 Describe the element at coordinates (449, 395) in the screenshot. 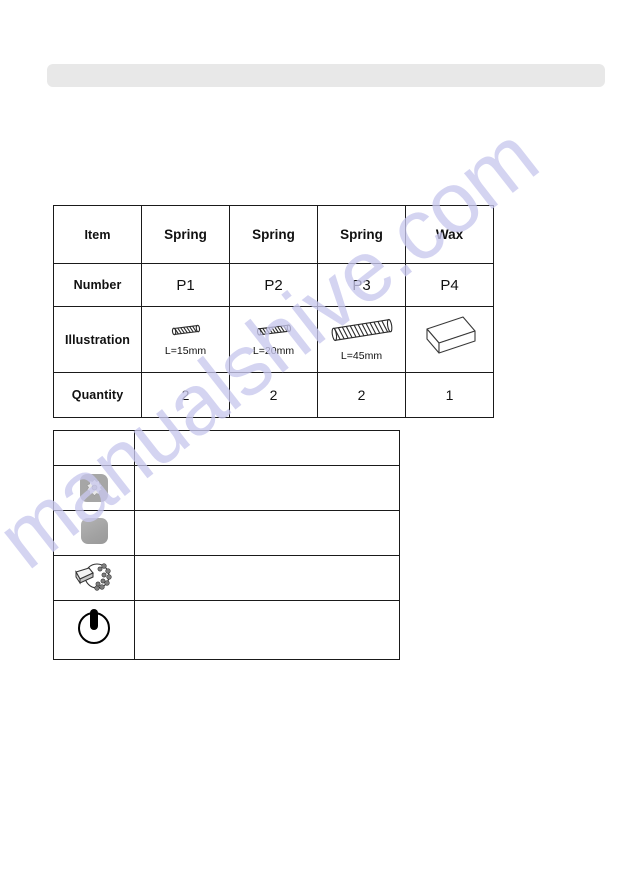

I see `cell-quantity-p4: 1` at that location.